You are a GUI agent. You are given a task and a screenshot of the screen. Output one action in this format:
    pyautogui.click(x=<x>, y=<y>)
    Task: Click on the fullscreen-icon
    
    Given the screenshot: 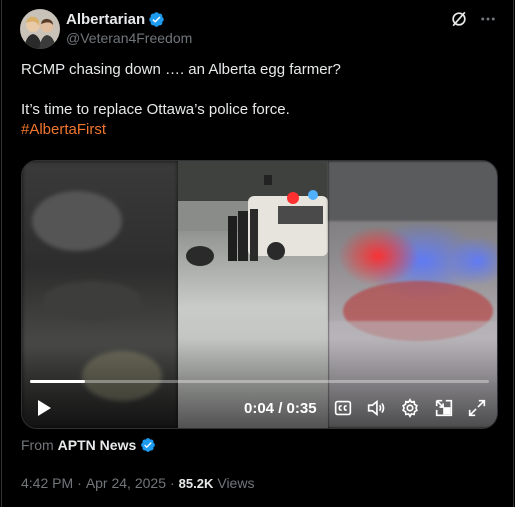 What is the action you would take?
    pyautogui.click(x=477, y=408)
    